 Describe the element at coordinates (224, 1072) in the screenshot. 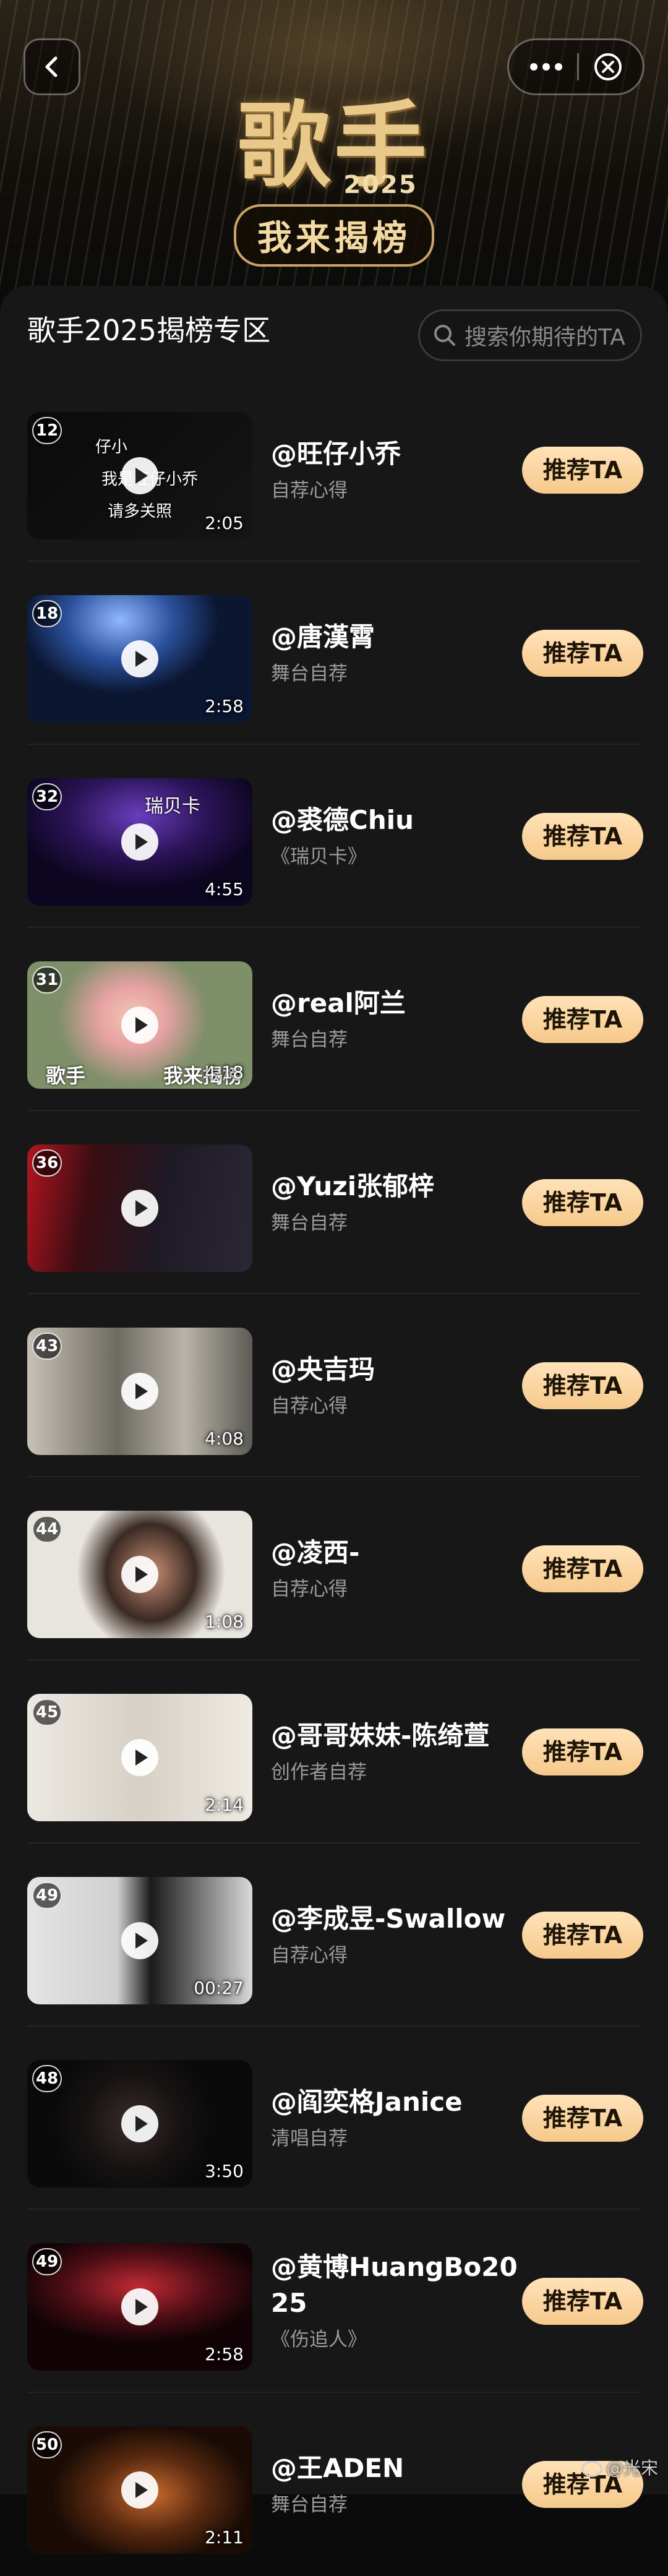

I see `video-duration: 4:18` at that location.